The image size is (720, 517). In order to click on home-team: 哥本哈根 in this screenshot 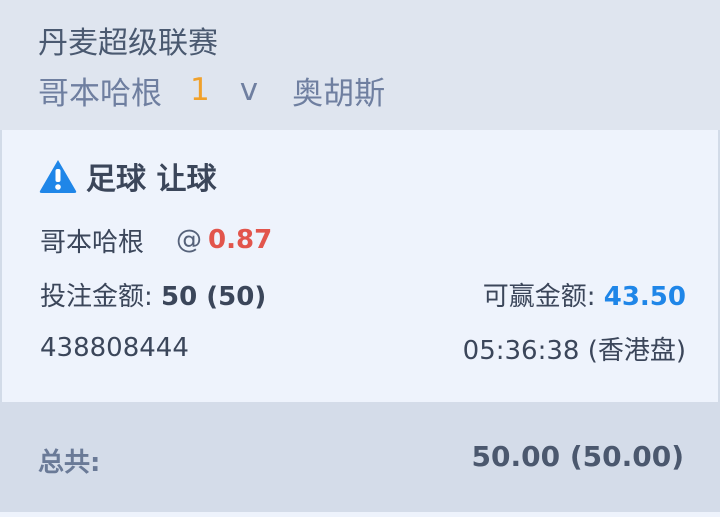, I will do `click(100, 93)`.